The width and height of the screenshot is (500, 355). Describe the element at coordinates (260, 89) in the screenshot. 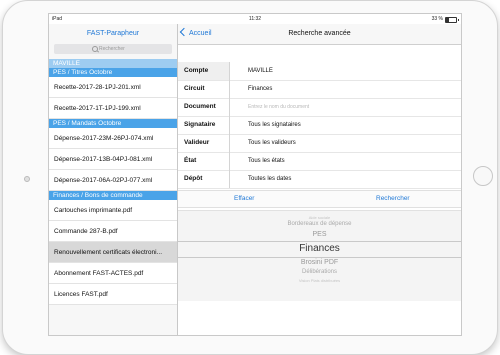

I see `field-value: Finances` at that location.